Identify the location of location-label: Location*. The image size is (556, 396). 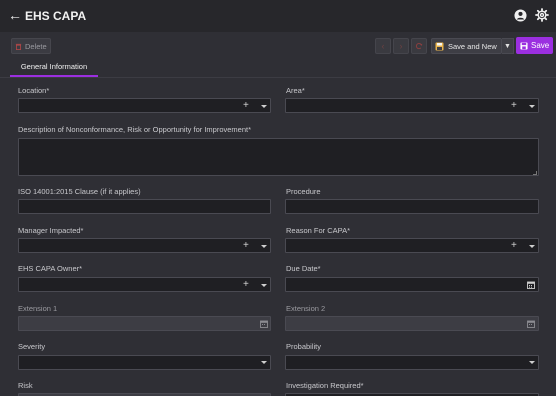
(34, 90).